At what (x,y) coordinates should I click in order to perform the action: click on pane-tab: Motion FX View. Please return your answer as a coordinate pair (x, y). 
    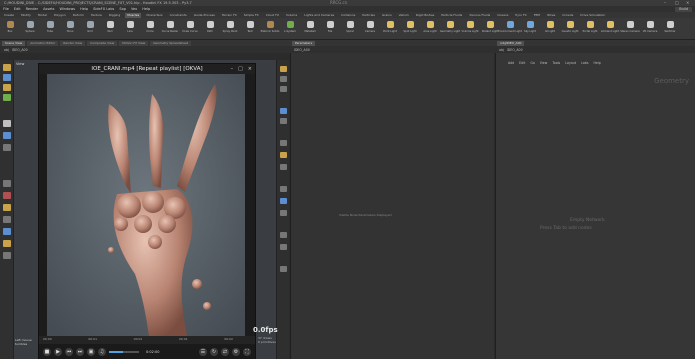
    Looking at the image, I should click on (134, 43).